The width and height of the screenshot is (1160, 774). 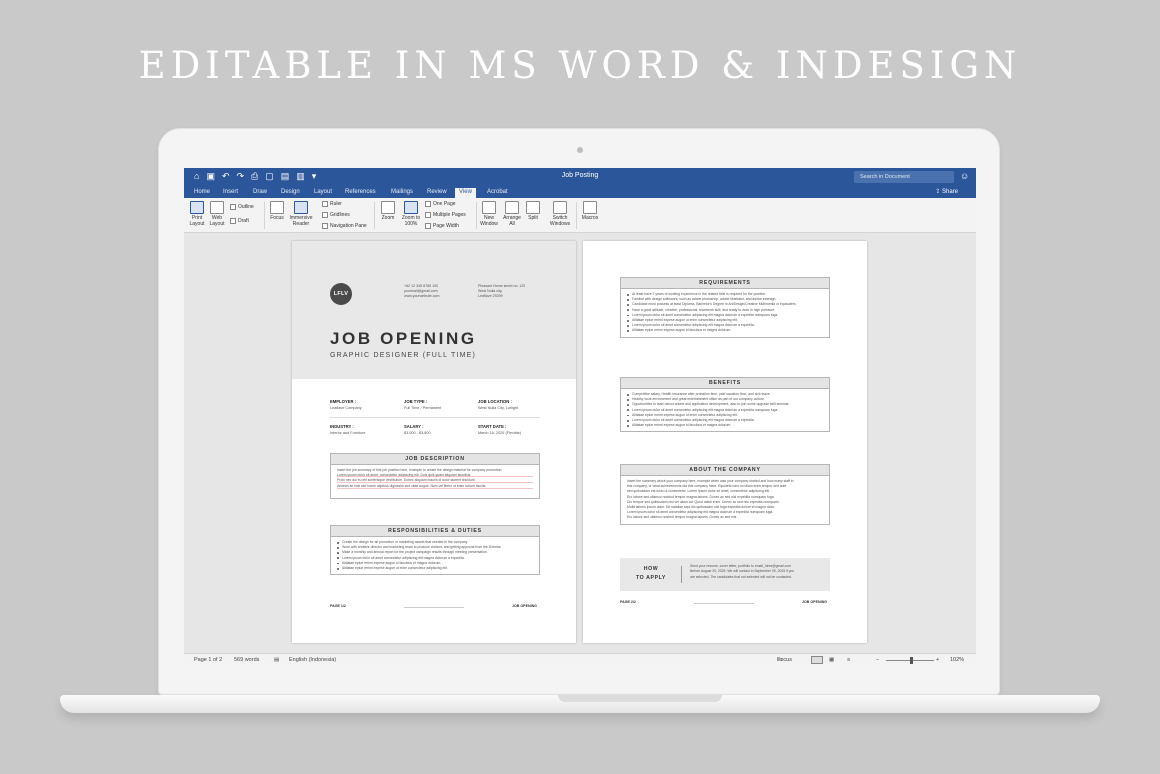 I want to click on navigation-pane-check-icon, so click(x=325, y=226).